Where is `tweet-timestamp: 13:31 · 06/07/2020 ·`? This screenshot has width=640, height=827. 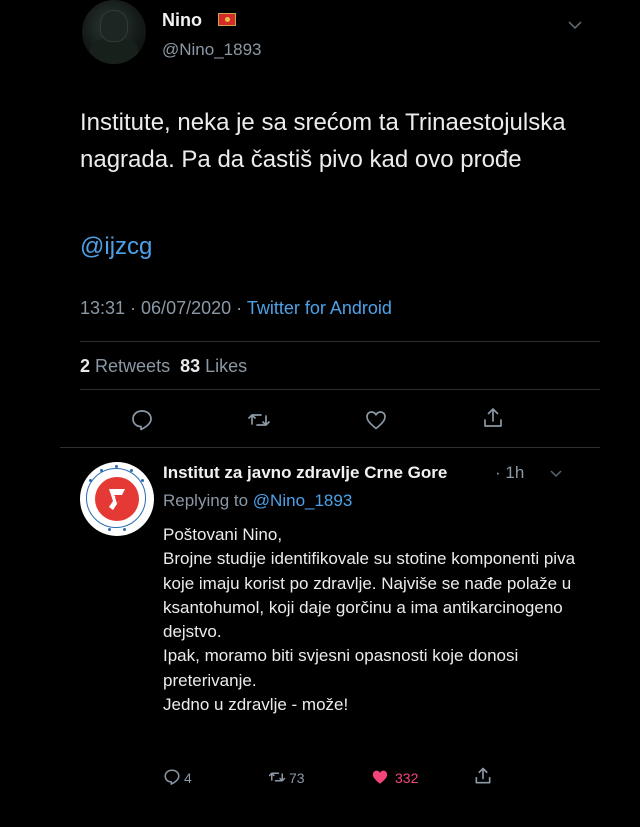
tweet-timestamp: 13:31 · 06/07/2020 · is located at coordinates (163, 308).